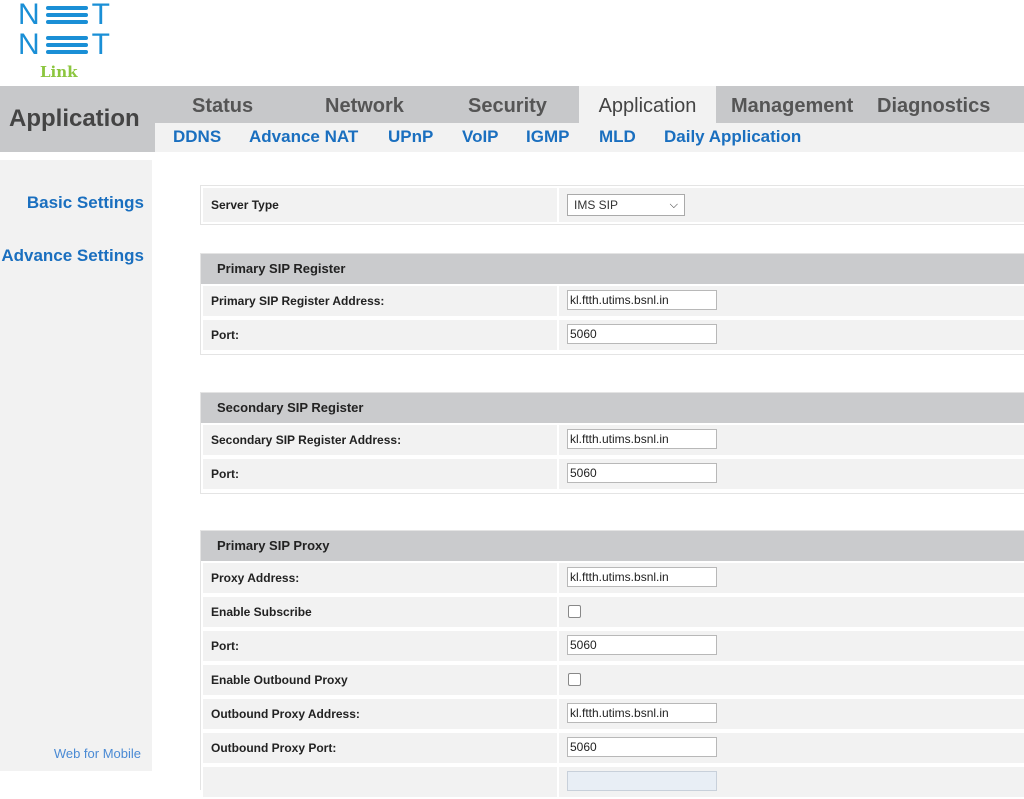 This screenshot has width=1024, height=799. Describe the element at coordinates (222, 104) in the screenshot. I see `tab-status: Status` at that location.